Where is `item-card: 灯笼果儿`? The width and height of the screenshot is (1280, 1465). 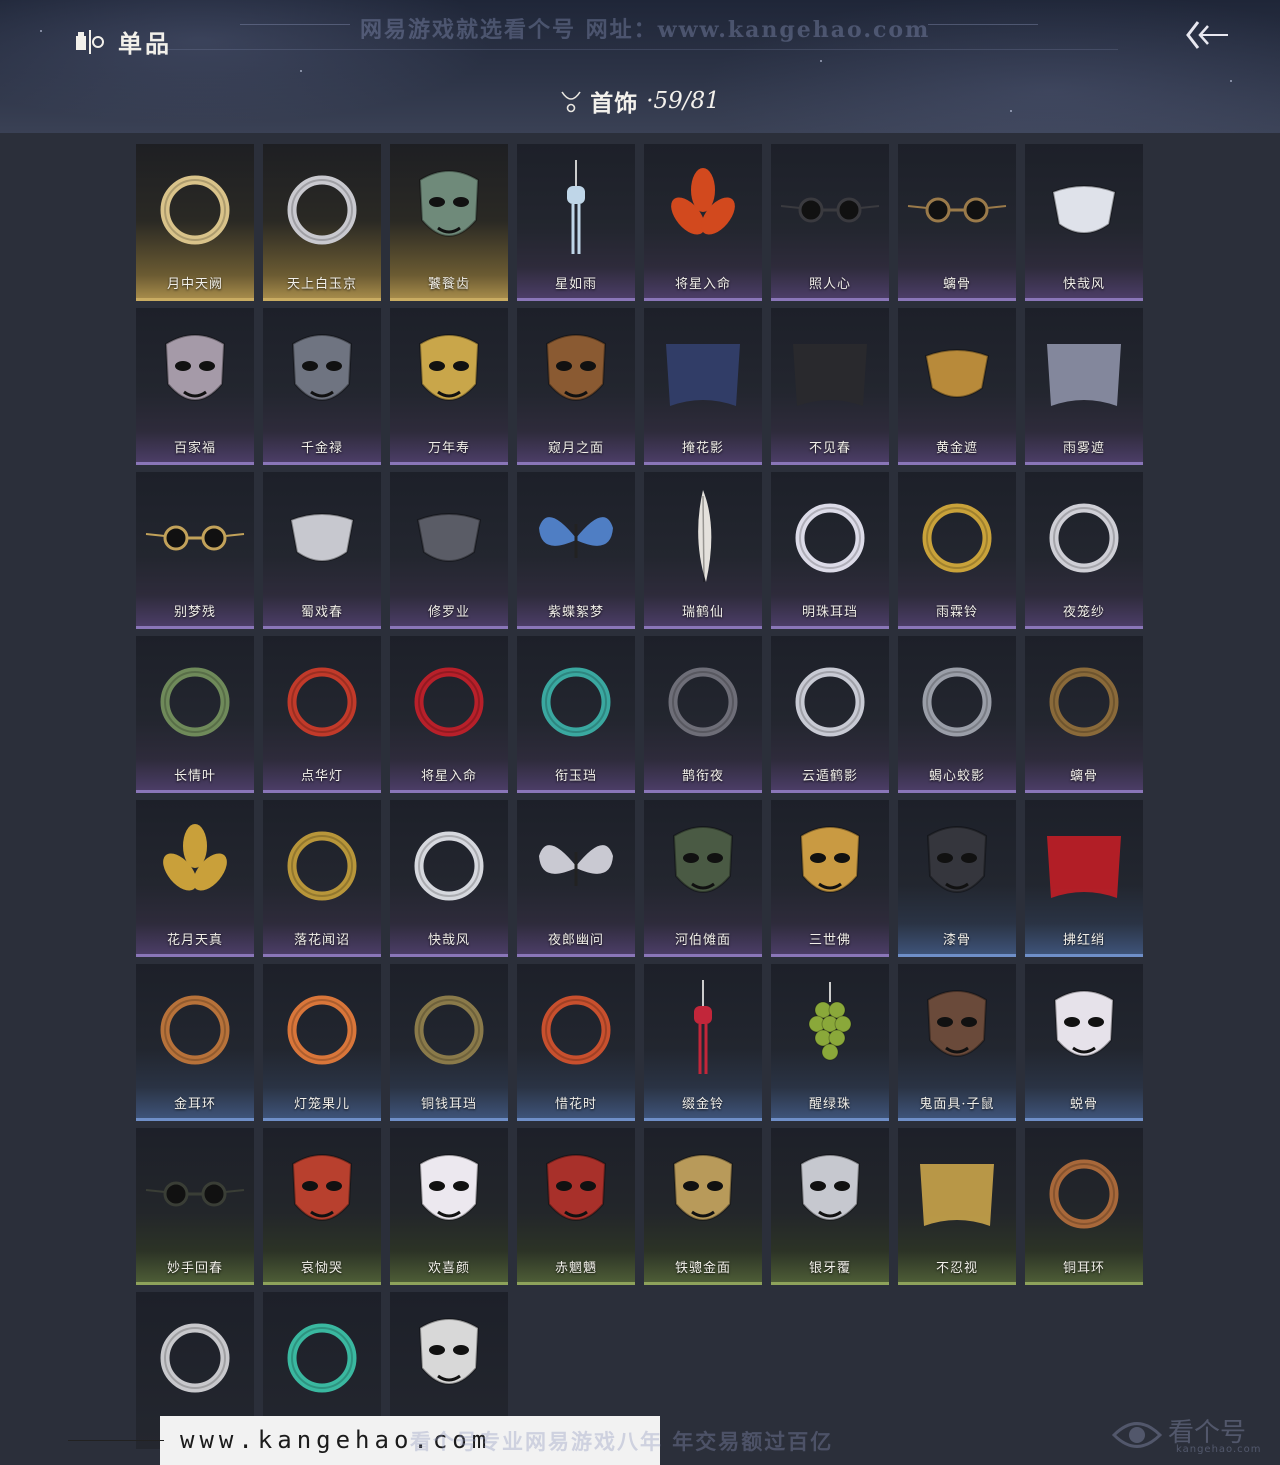 item-card: 灯笼果儿 is located at coordinates (322, 1042).